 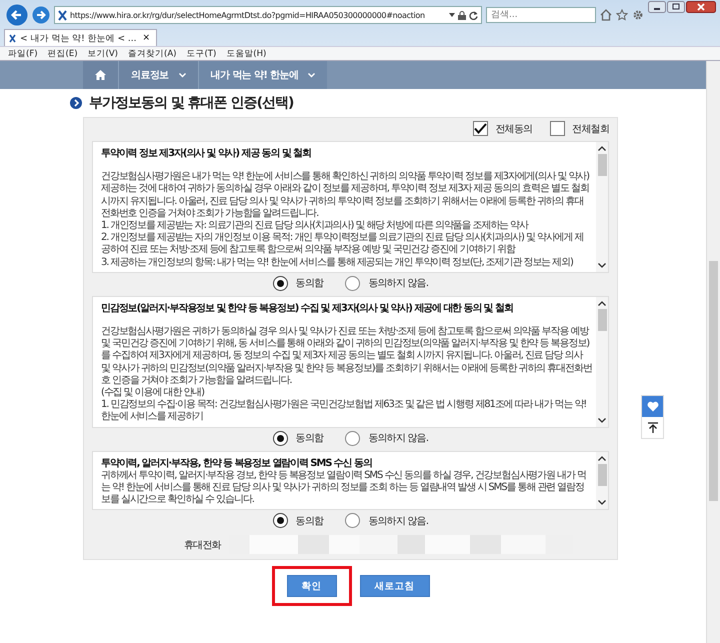 I want to click on favorite-button, so click(x=652, y=406).